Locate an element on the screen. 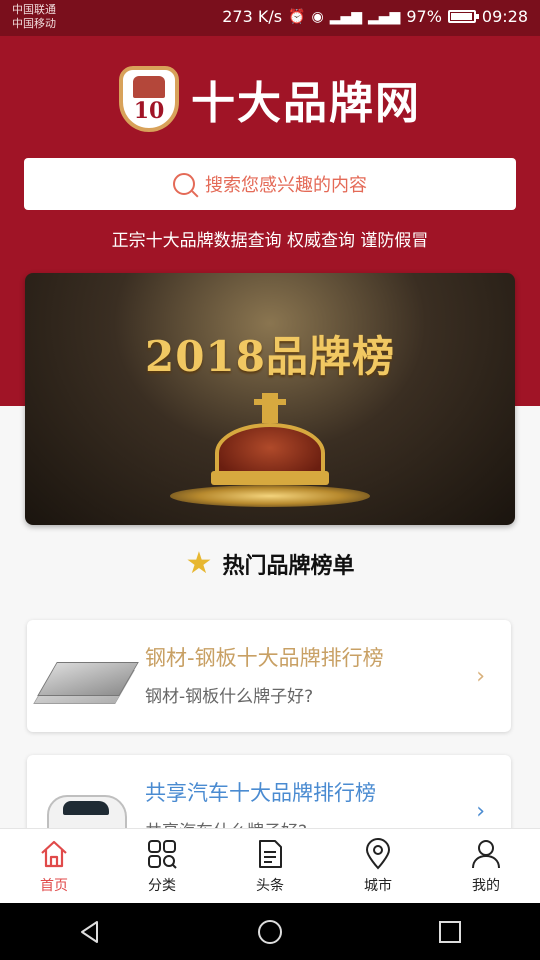 The width and height of the screenshot is (540, 960). nav-city: 城市 is located at coordinates (378, 866).